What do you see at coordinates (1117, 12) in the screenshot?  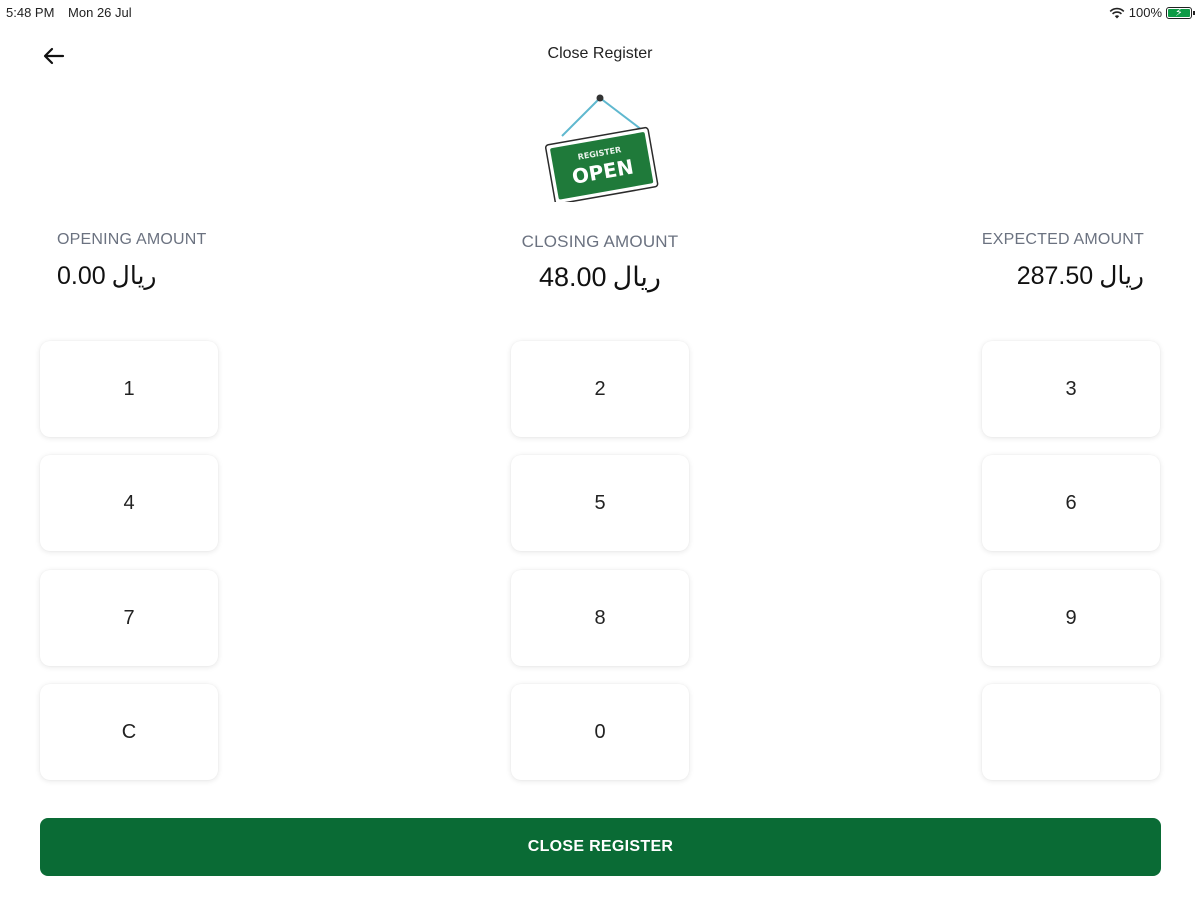 I see `wifi-icon` at bounding box center [1117, 12].